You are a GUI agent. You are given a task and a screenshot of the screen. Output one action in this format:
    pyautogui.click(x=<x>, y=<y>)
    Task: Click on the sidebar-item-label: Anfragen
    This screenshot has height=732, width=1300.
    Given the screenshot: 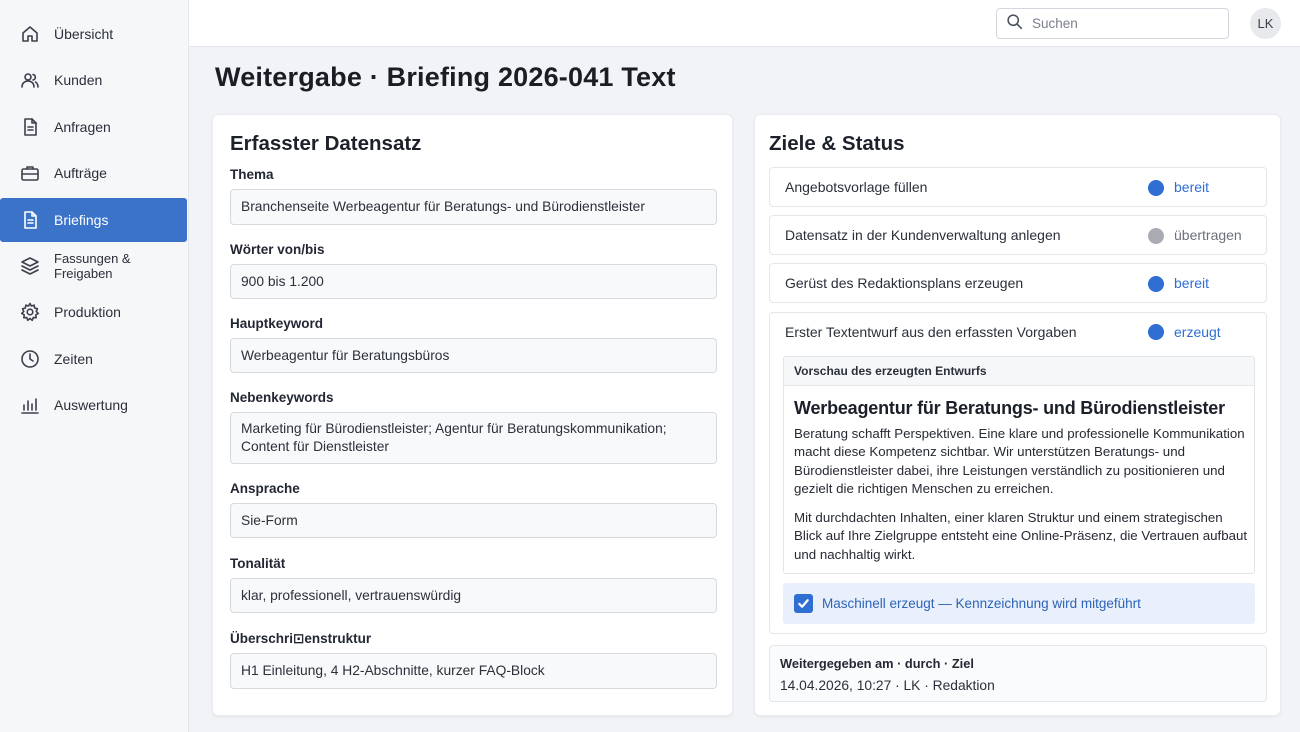 What is the action you would take?
    pyautogui.click(x=82, y=126)
    